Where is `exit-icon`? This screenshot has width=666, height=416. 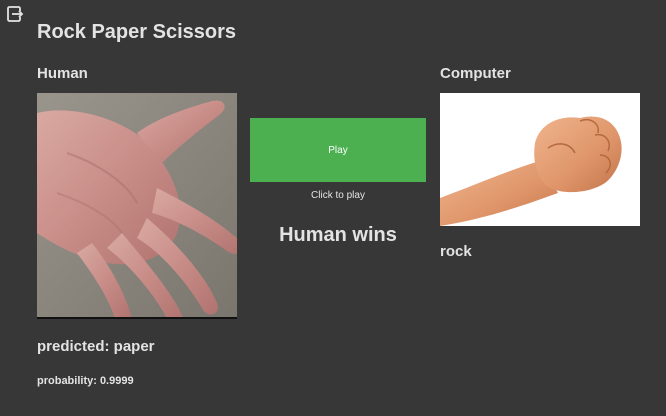
exit-icon is located at coordinates (15, 14).